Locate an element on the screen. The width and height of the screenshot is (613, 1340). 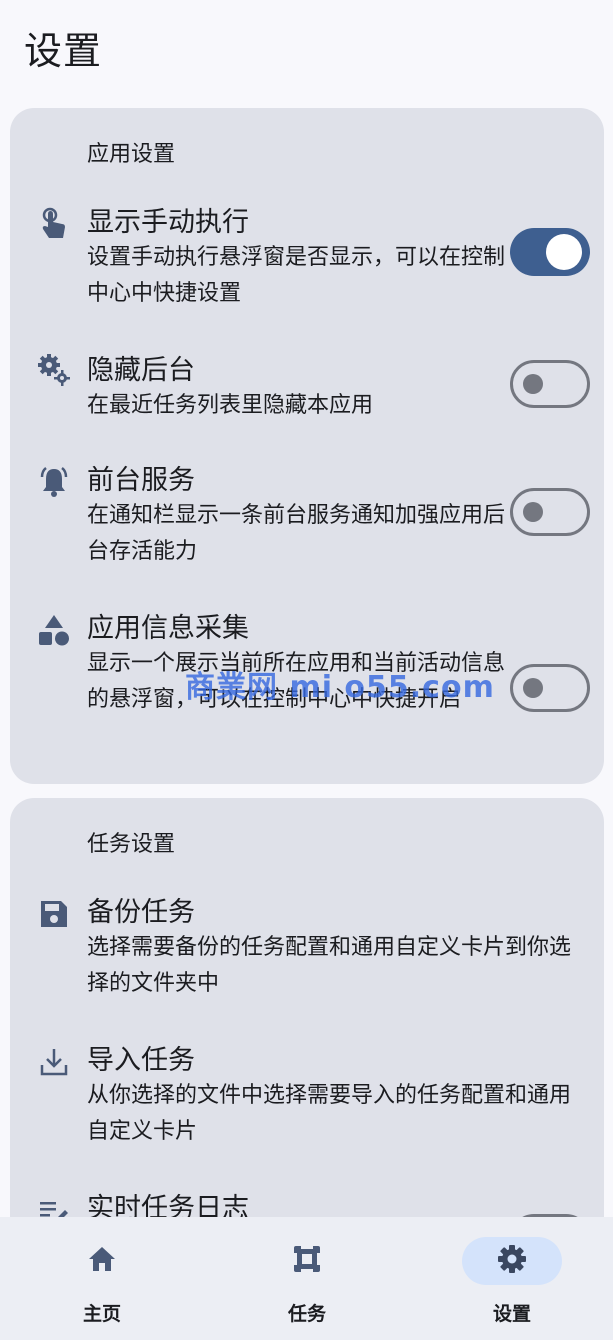
nav-label: 主页 is located at coordinates (101, 1314).